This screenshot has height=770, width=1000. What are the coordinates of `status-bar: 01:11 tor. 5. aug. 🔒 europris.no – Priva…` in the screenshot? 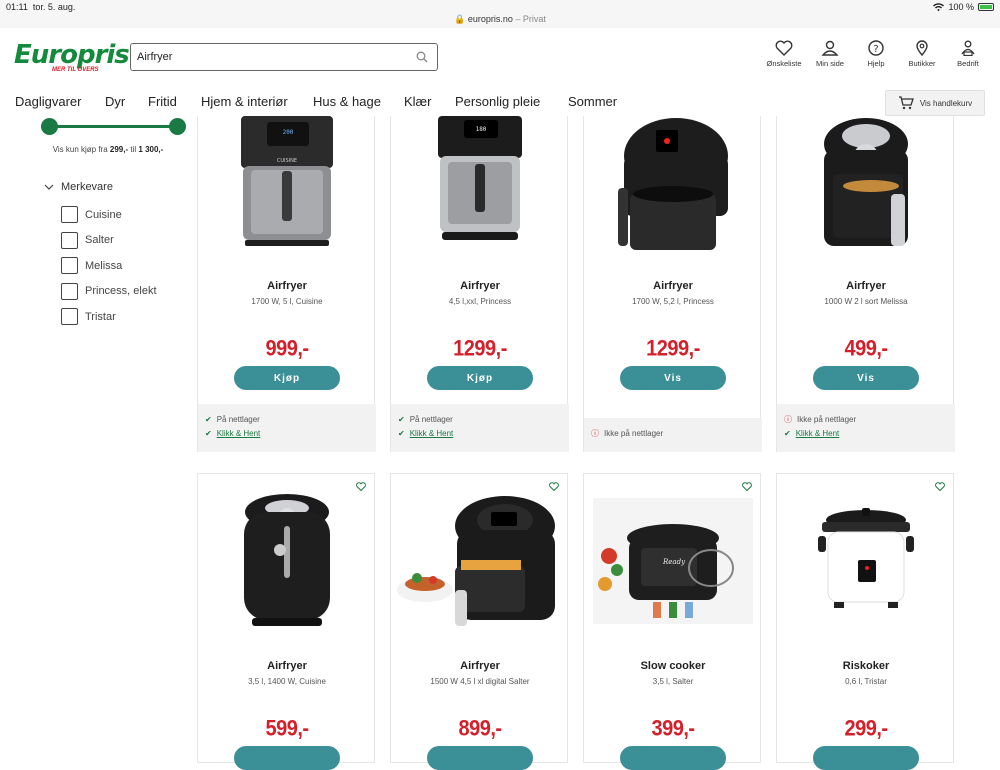 It's located at (500, 14).